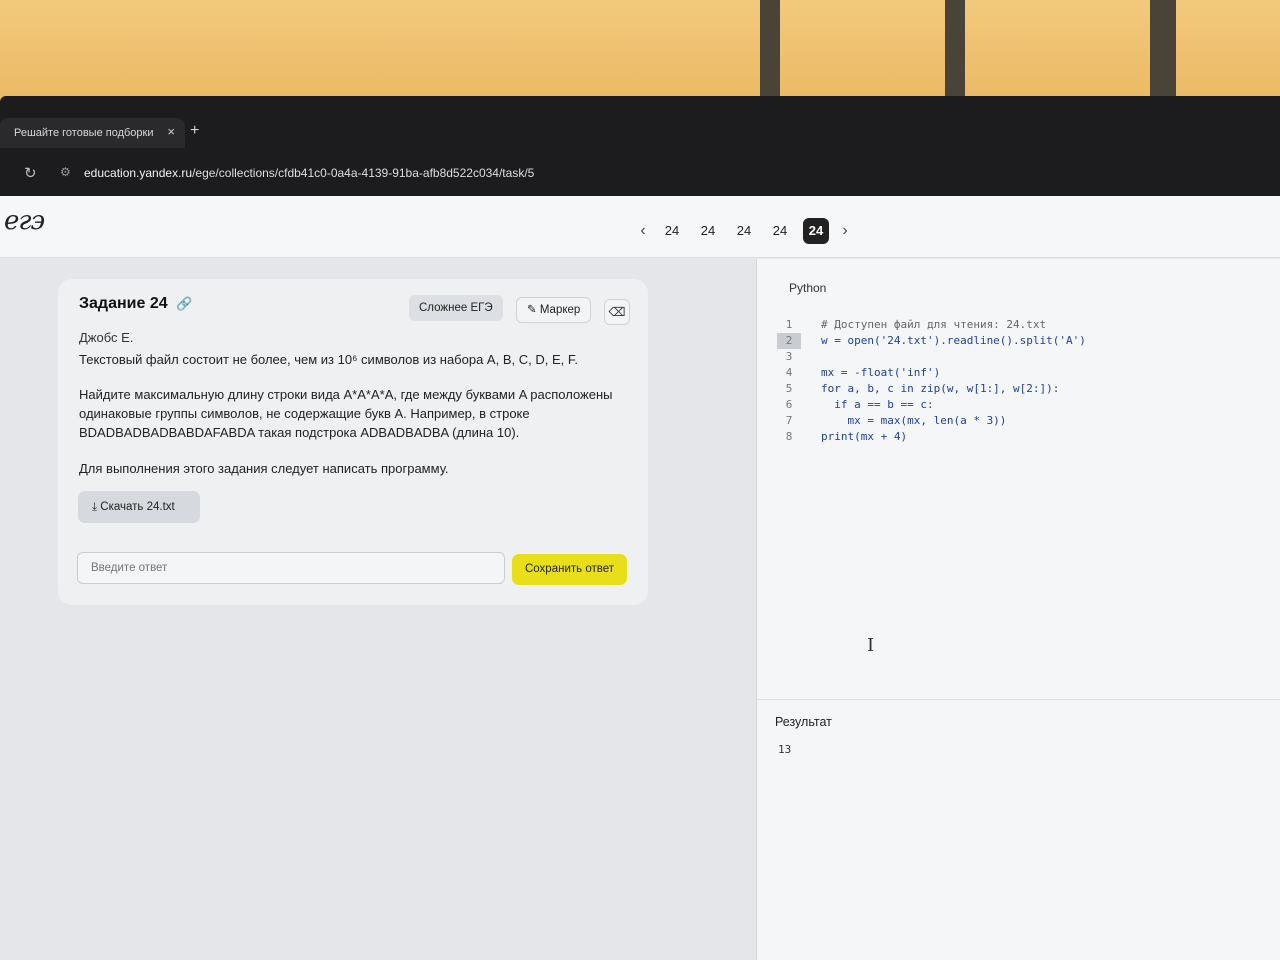  Describe the element at coordinates (931, 357) in the screenshot. I see `code-line: 3` at that location.